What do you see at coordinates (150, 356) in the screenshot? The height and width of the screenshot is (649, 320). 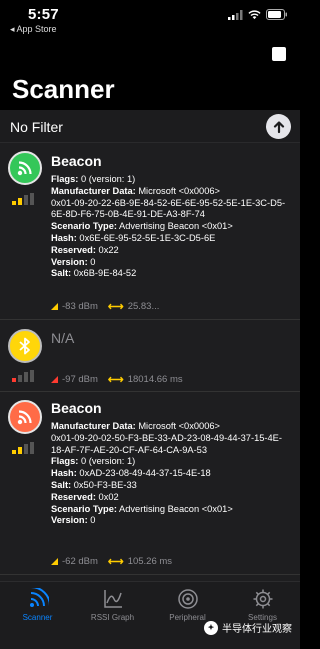 I see `device-row: N/A -97 dBm ⟷ 18014.66 ms` at bounding box center [150, 356].